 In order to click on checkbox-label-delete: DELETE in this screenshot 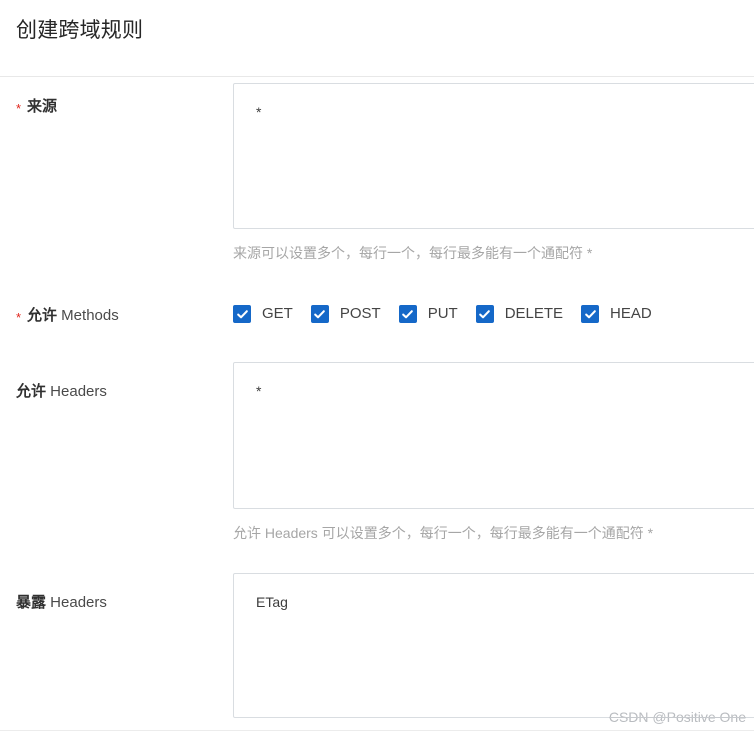, I will do `click(534, 313)`.